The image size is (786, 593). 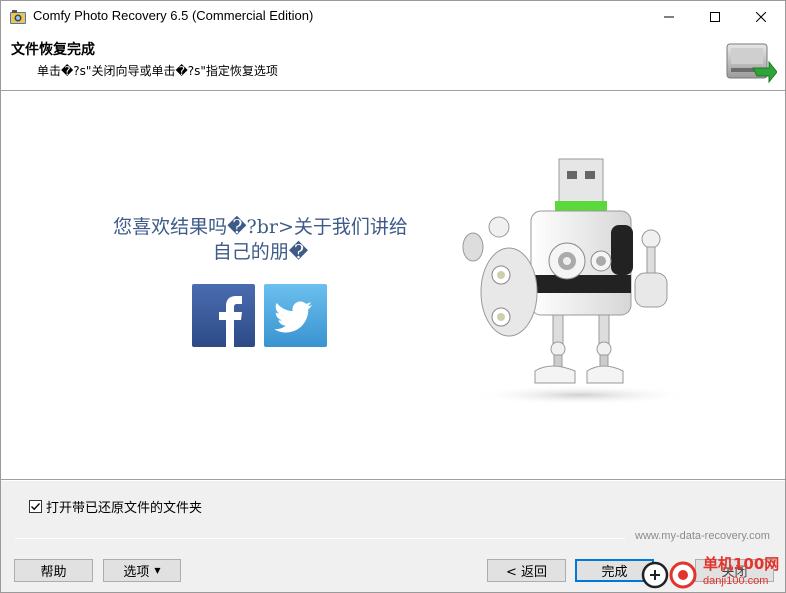 I want to click on promo-text-line-2: 自己的朋�, so click(x=260, y=252).